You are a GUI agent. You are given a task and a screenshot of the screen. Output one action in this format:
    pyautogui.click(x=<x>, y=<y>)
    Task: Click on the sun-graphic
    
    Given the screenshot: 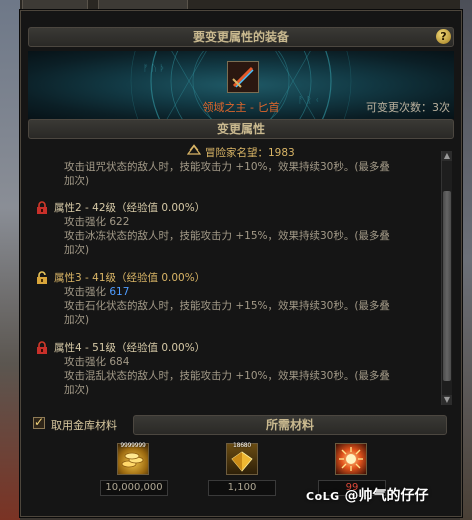 What is the action you would take?
    pyautogui.click(x=351, y=459)
    